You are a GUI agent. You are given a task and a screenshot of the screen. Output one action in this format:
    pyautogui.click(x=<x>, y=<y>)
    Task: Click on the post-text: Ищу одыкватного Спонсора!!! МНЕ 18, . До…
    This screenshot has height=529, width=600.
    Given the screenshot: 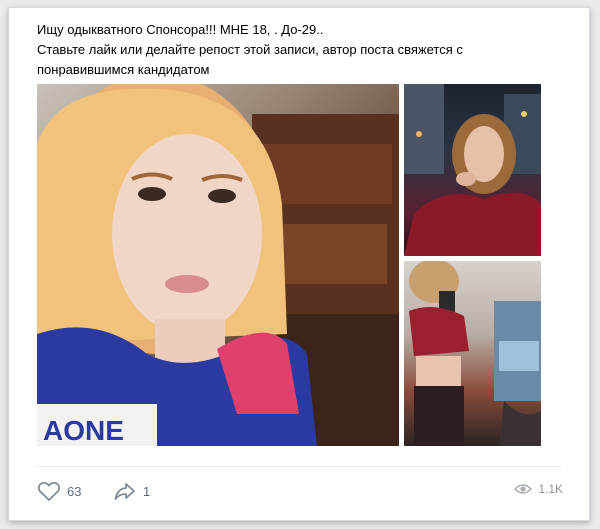 What is the action you would take?
    pyautogui.click(x=292, y=50)
    